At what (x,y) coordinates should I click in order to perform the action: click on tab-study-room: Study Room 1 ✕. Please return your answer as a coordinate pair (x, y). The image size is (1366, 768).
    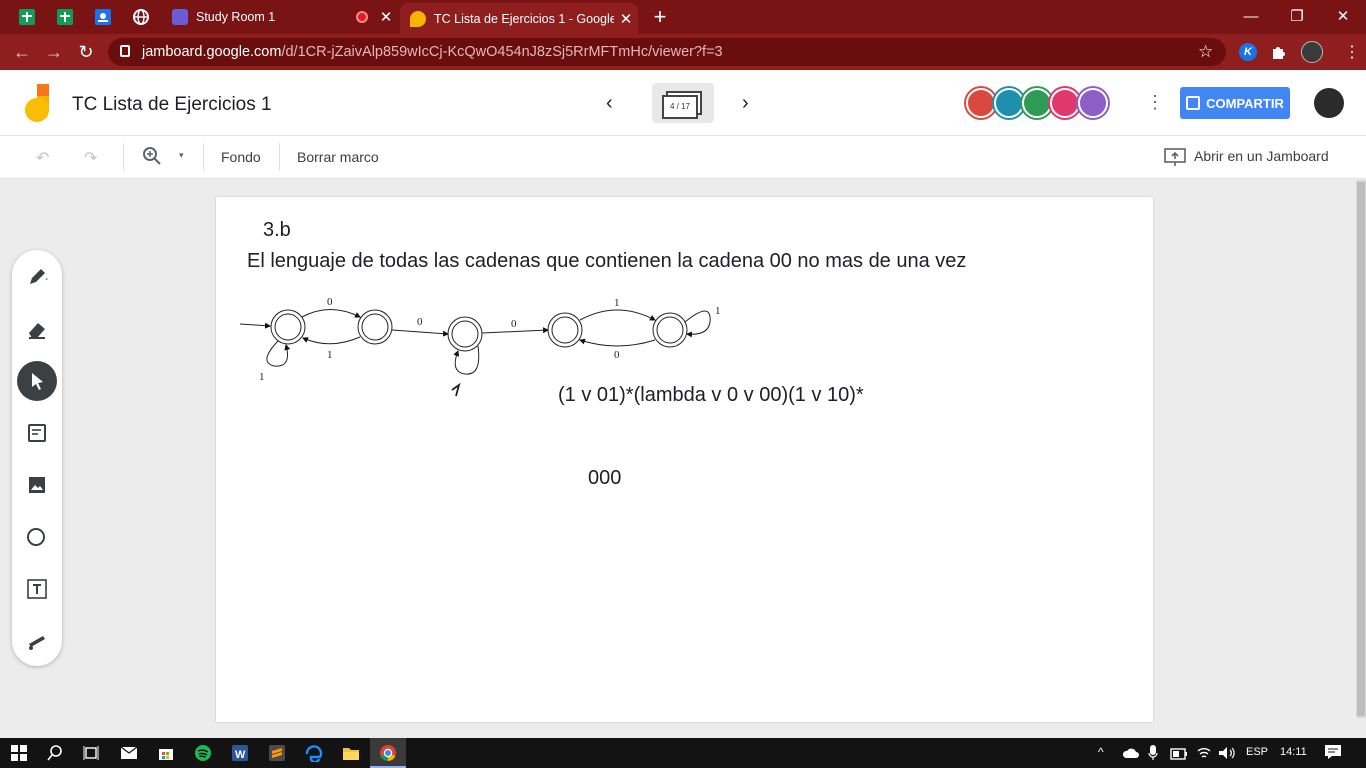
    Looking at the image, I should click on (280, 17).